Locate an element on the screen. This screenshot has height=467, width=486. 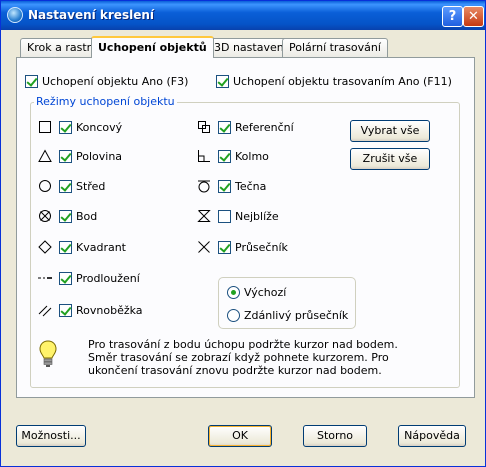
mode-tangent: Tečna is located at coordinates (242, 186).